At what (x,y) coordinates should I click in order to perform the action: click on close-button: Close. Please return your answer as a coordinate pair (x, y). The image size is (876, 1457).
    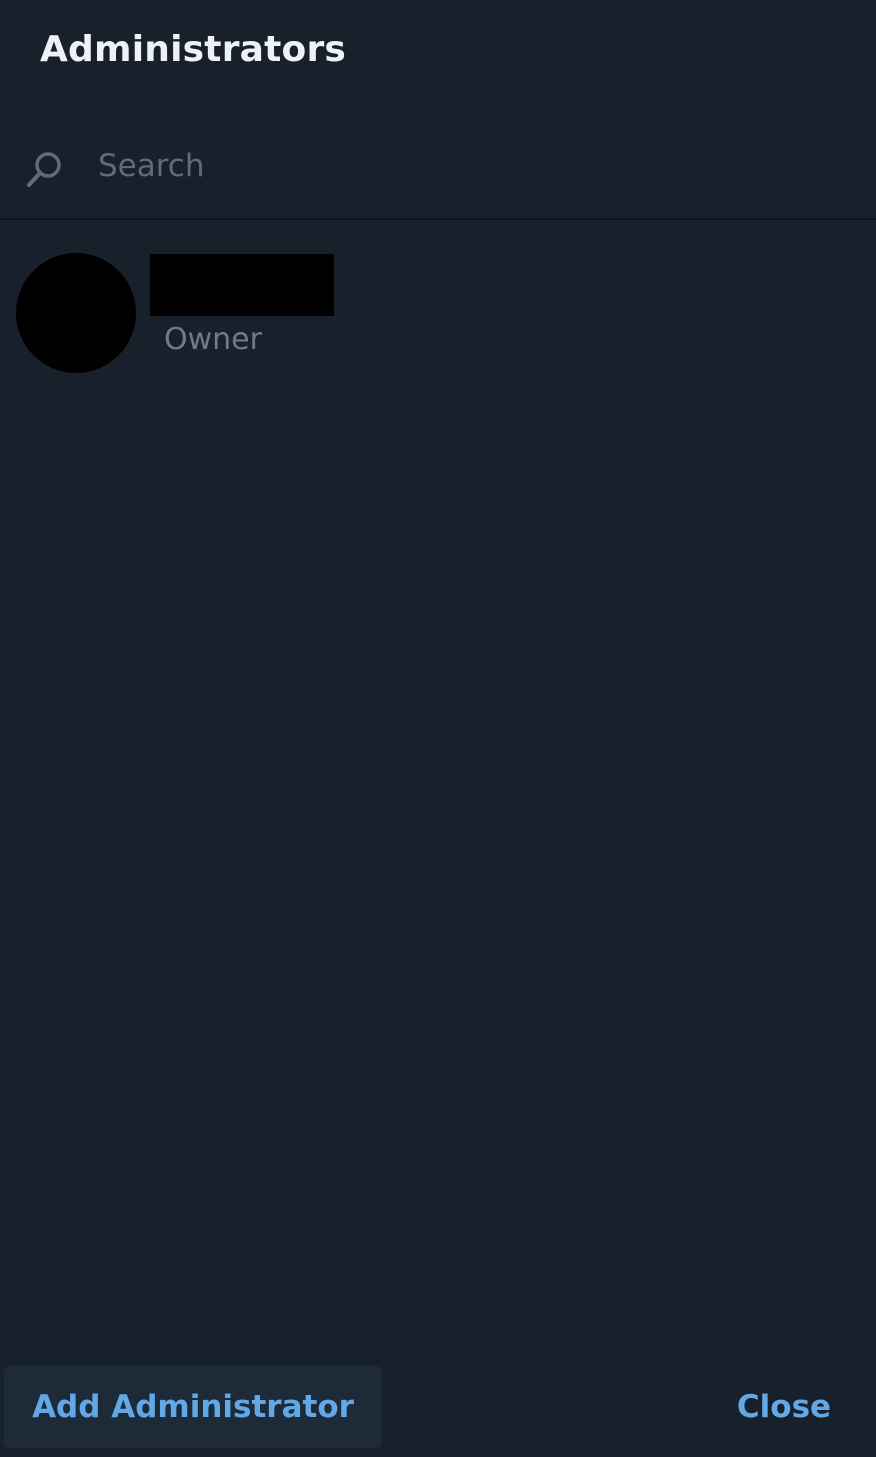
    Looking at the image, I should click on (784, 1407).